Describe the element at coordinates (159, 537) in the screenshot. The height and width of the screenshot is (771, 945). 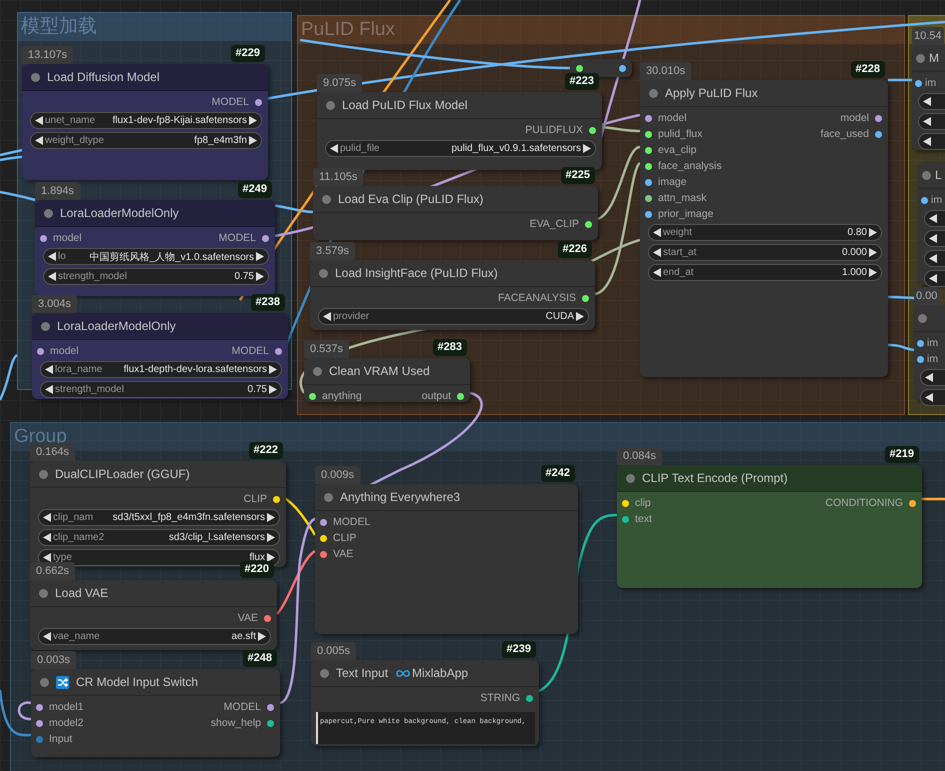
I see `dropdown-widget: clip_name2 sd3/clip_l.safetensors` at that location.